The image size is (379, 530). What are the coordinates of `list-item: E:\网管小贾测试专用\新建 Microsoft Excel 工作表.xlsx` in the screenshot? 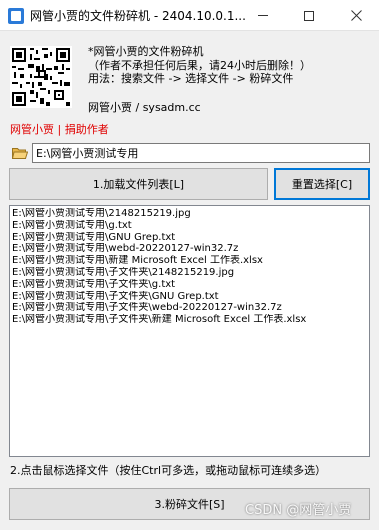 It's located at (189, 261).